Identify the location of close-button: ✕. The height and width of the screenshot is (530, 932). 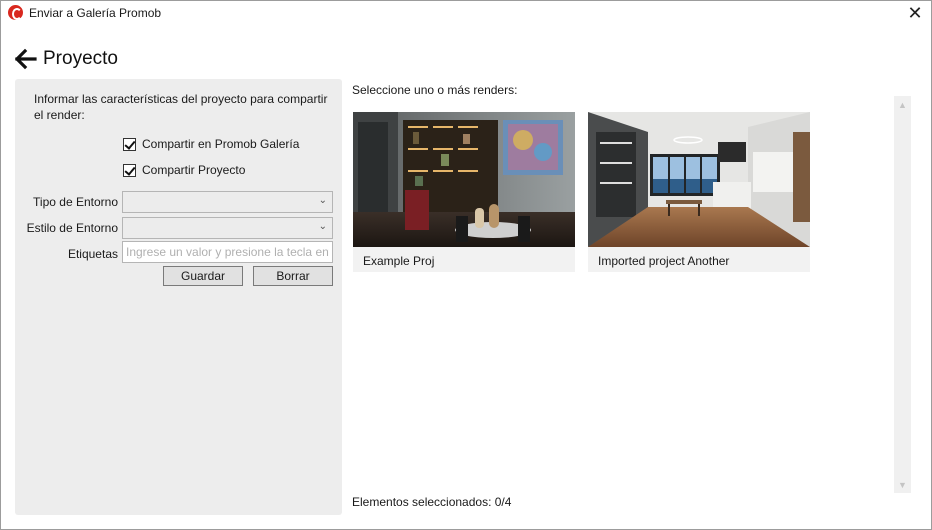
(915, 13).